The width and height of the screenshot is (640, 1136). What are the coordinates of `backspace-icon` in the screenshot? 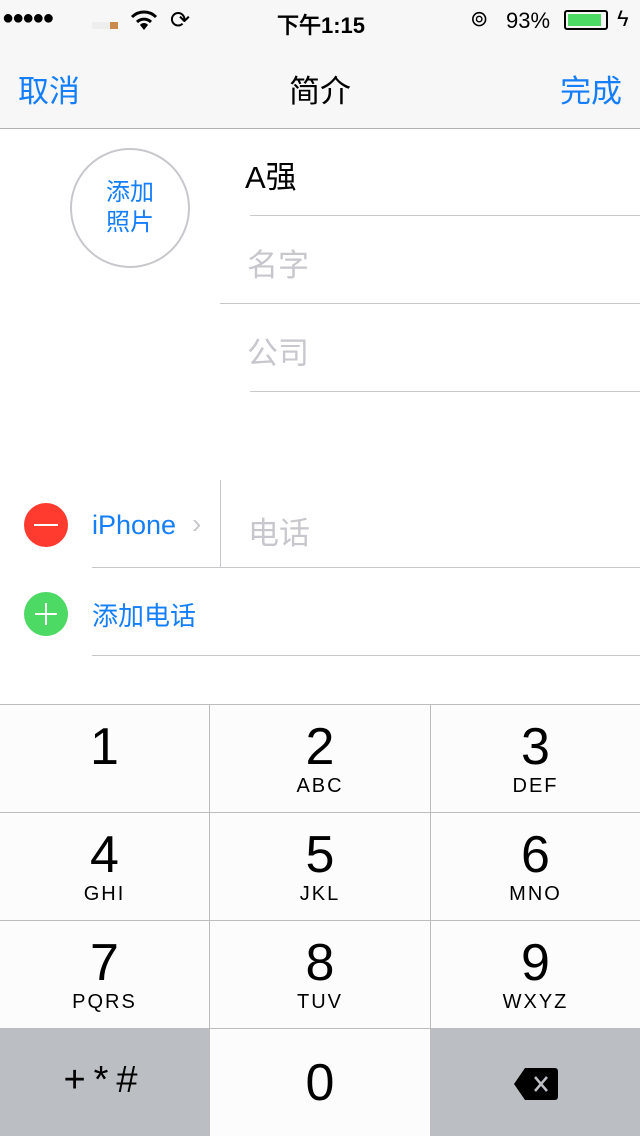 It's located at (535, 1084).